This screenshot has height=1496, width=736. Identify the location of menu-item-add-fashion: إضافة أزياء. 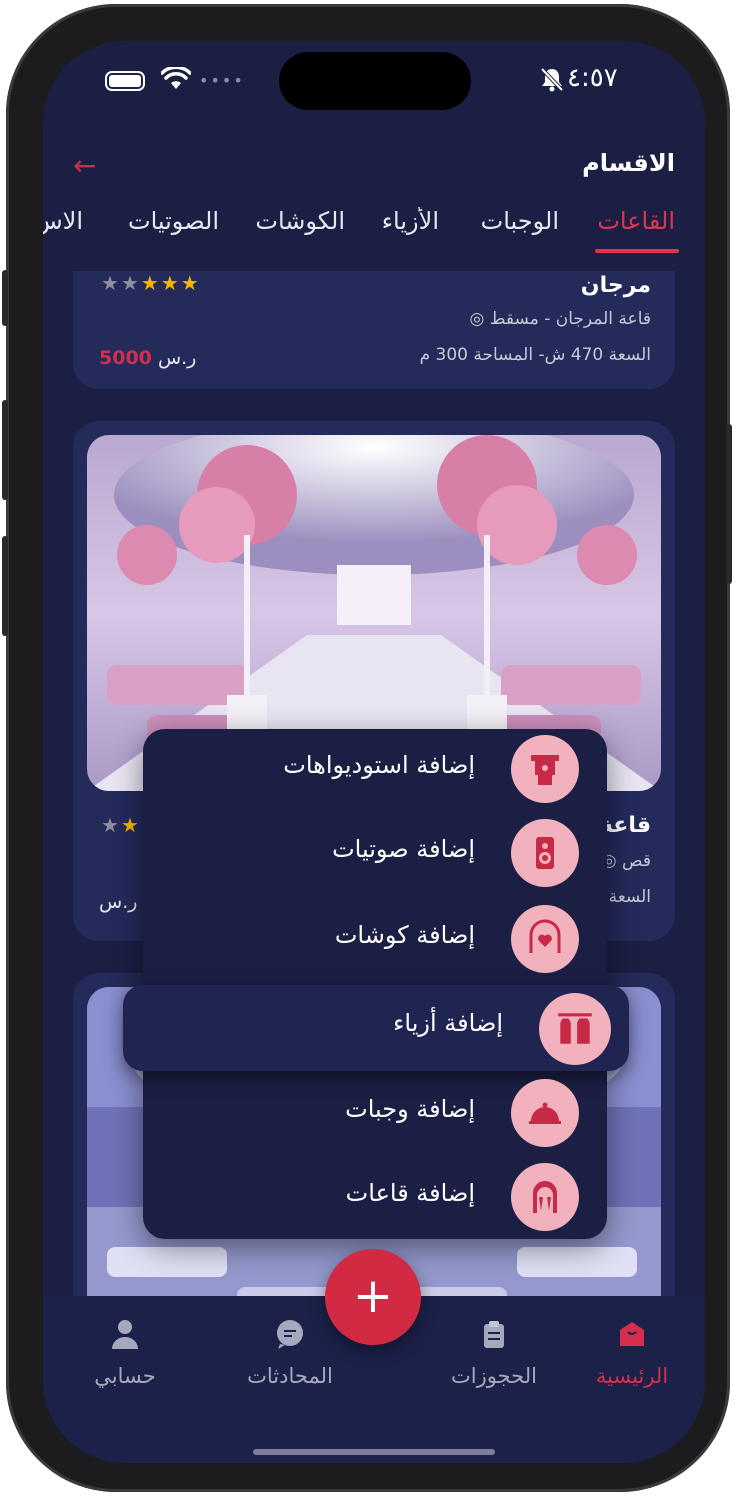
(376, 1028).